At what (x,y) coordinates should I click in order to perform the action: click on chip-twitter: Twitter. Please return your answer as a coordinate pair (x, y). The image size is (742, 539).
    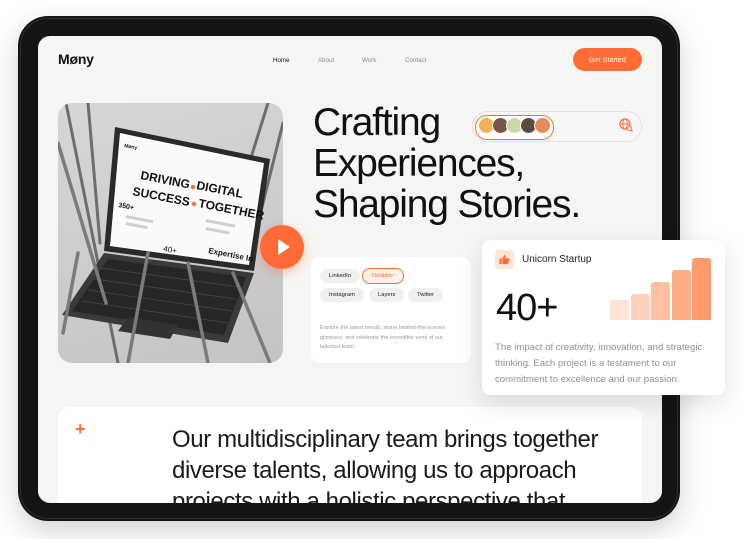
    Looking at the image, I should click on (426, 295).